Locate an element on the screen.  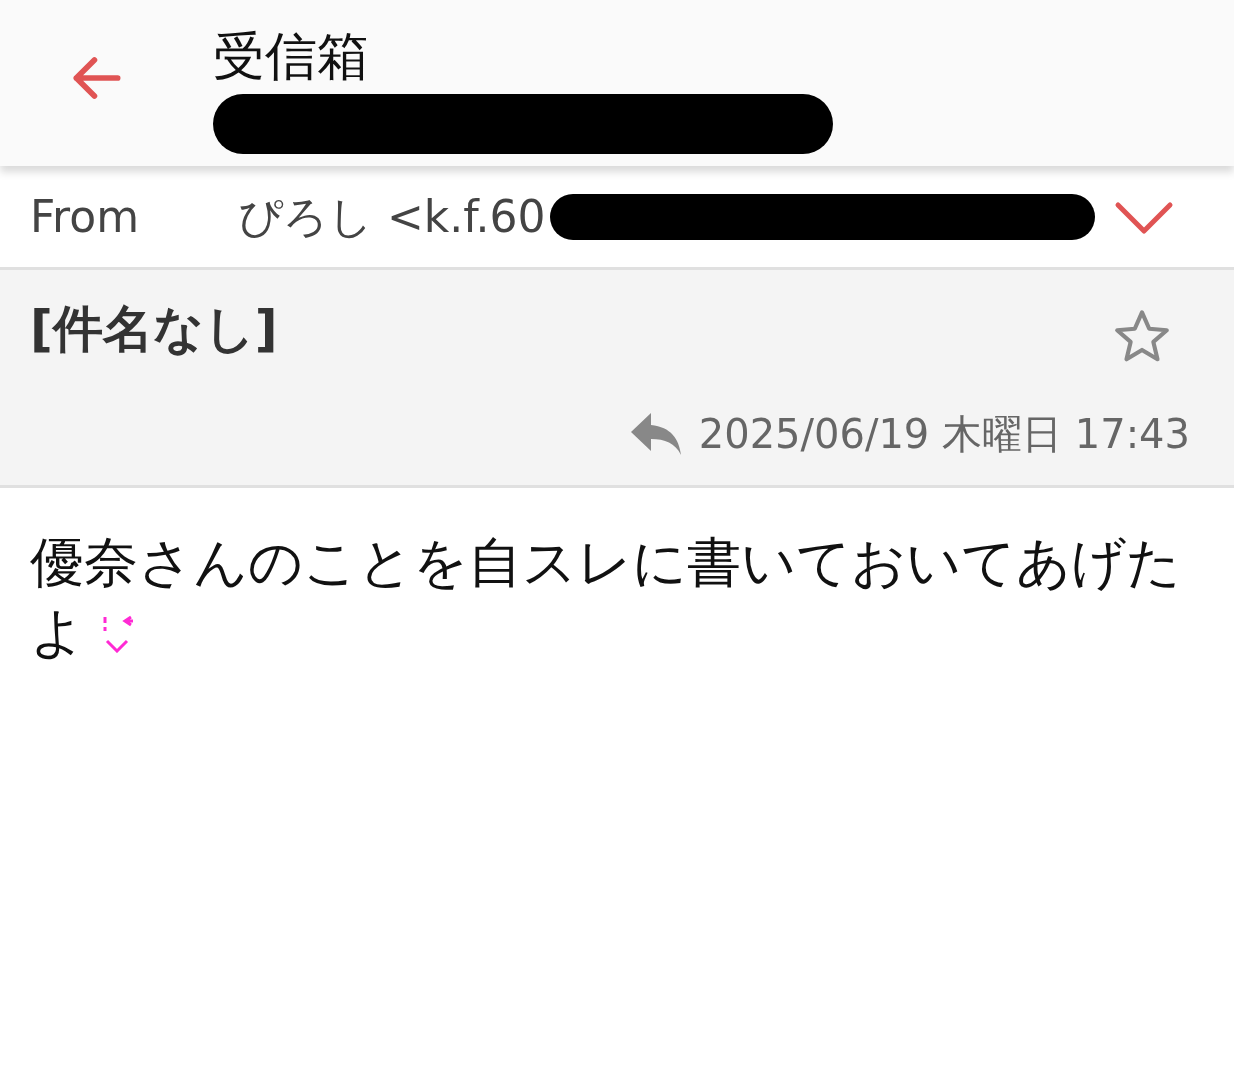
message-line: 優奈さんのことを自スレに書いておいてあげた is located at coordinates (605, 563).